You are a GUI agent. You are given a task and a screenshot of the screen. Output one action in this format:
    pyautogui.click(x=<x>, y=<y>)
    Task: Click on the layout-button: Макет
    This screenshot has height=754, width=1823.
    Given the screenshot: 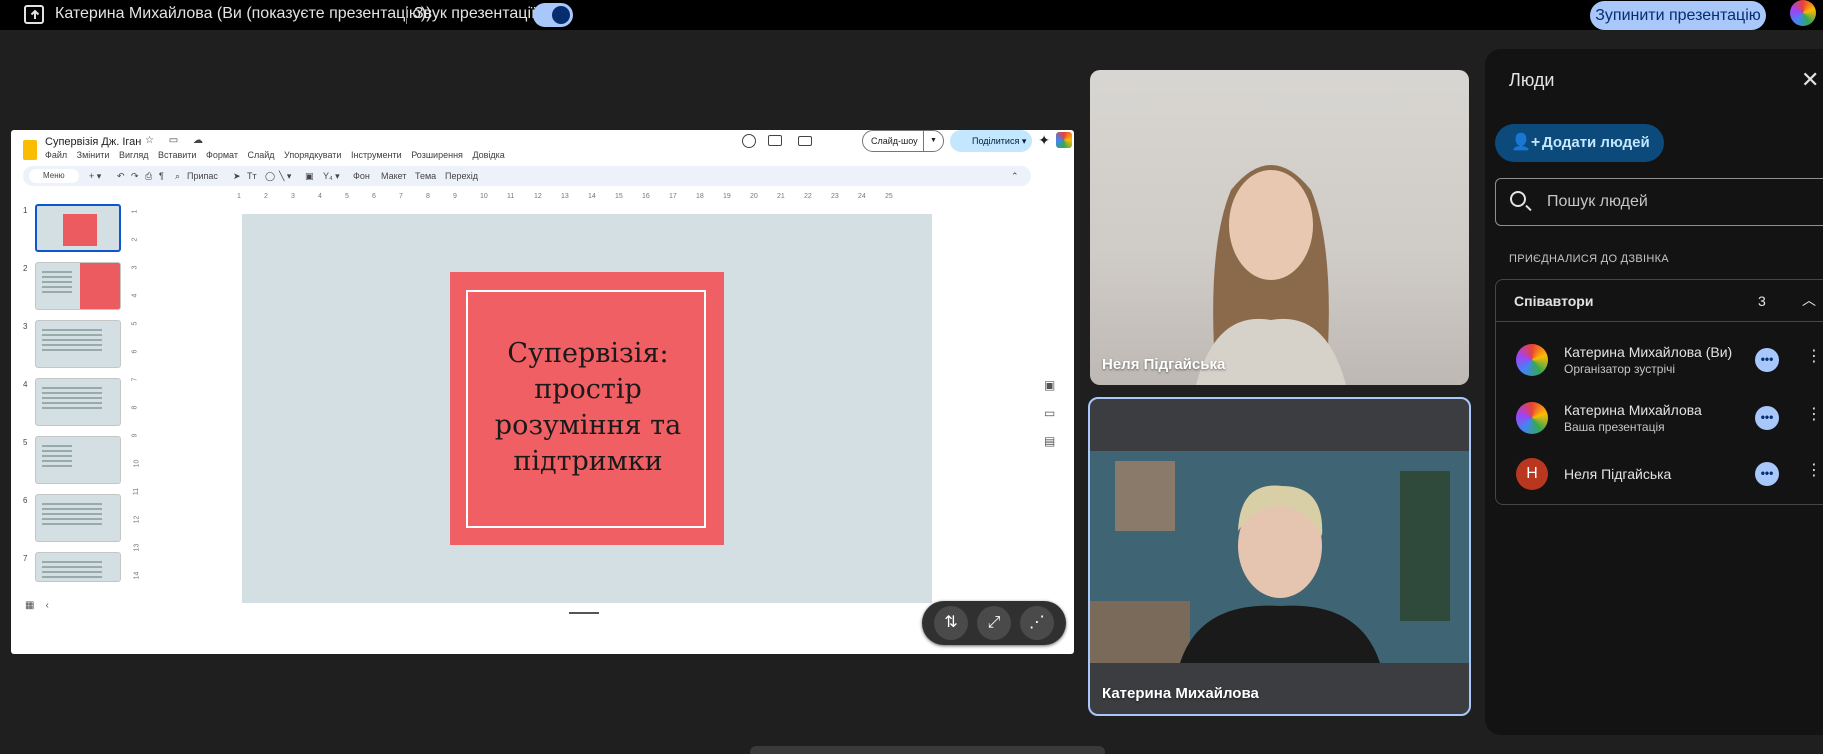 What is the action you would take?
    pyautogui.click(x=393, y=176)
    